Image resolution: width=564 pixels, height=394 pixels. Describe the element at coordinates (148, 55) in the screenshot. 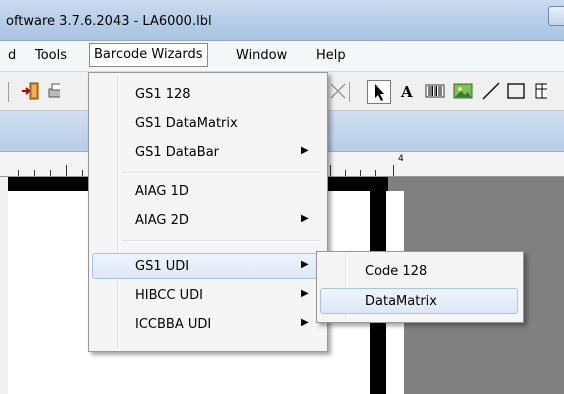

I see `menu-item-barcode-wizards: Barcode Wizards` at that location.